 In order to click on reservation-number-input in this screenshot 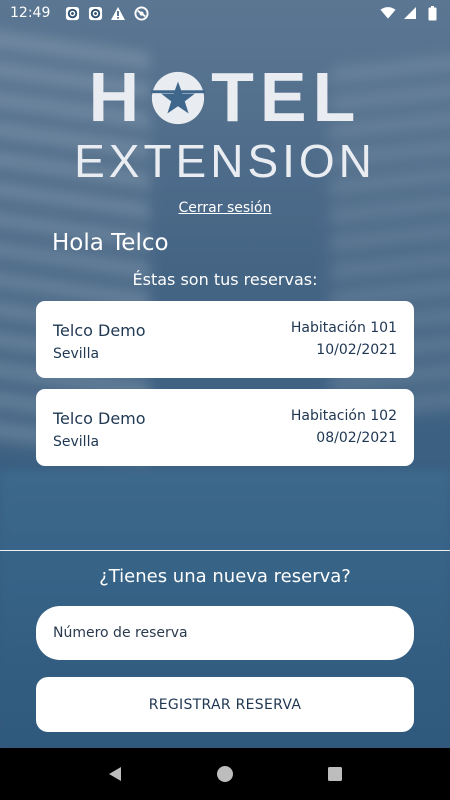, I will do `click(225, 633)`.